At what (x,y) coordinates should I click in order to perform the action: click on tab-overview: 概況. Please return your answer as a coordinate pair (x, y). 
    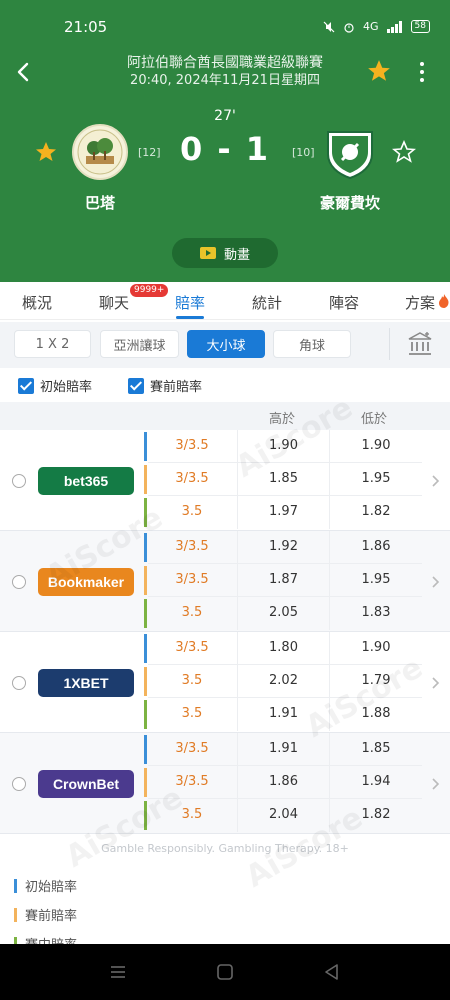
    Looking at the image, I should click on (37, 302).